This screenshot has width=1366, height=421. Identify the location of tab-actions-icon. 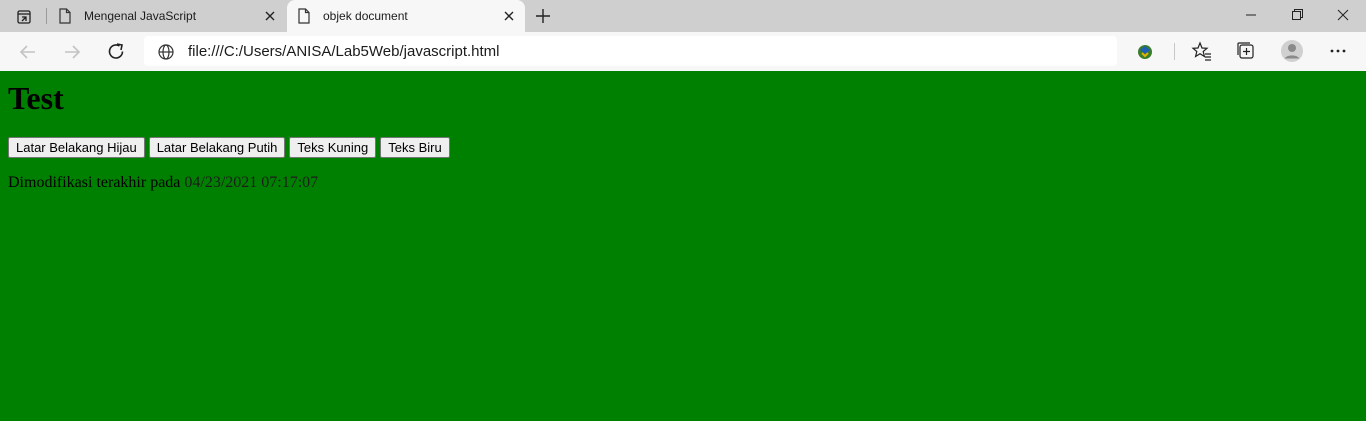
(24, 17).